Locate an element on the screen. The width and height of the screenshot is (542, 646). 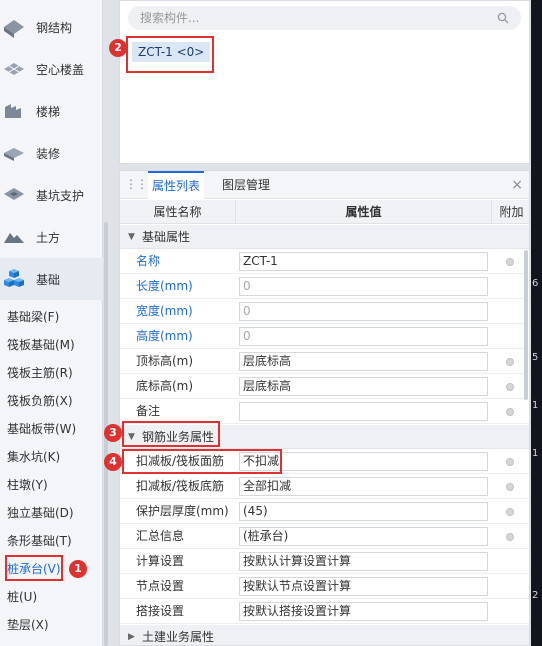
property-row: 底标高(m) 层底标高 is located at coordinates (324, 386).